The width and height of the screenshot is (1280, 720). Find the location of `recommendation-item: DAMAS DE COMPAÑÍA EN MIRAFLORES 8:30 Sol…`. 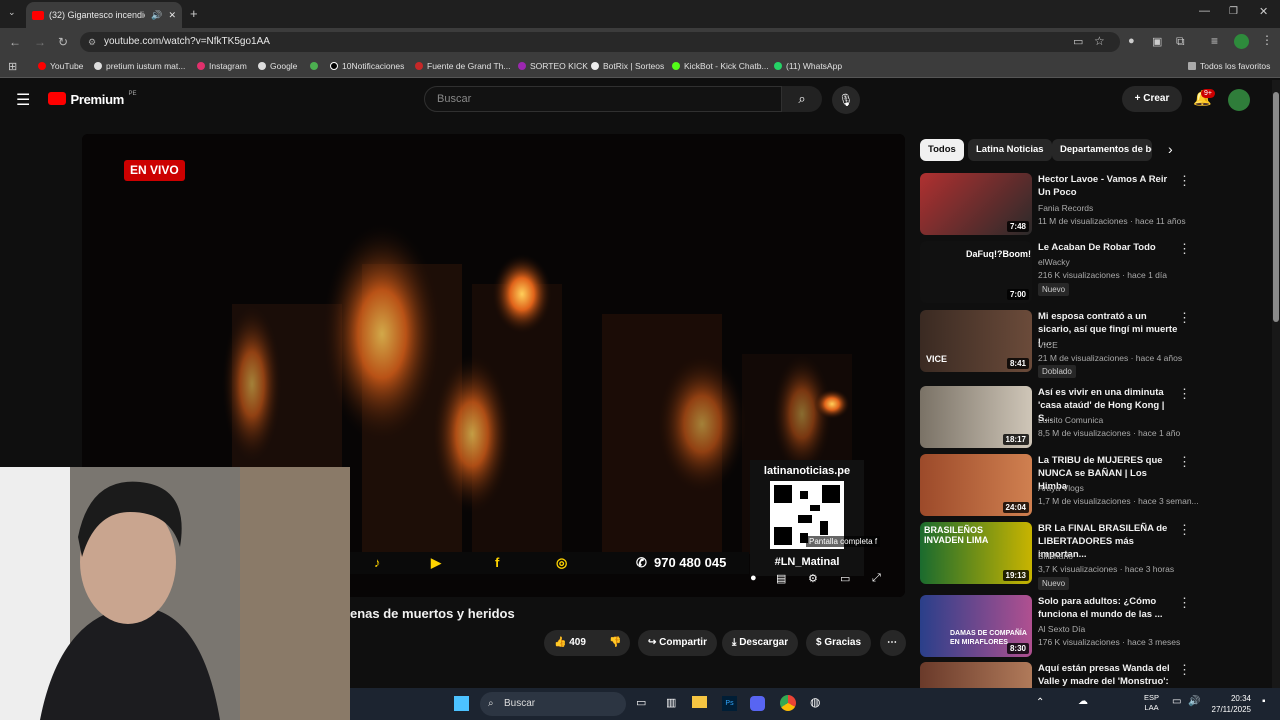

recommendation-item: DAMAS DE COMPAÑÍA EN MIRAFLORES 8:30 Sol… is located at coordinates (1095, 627).